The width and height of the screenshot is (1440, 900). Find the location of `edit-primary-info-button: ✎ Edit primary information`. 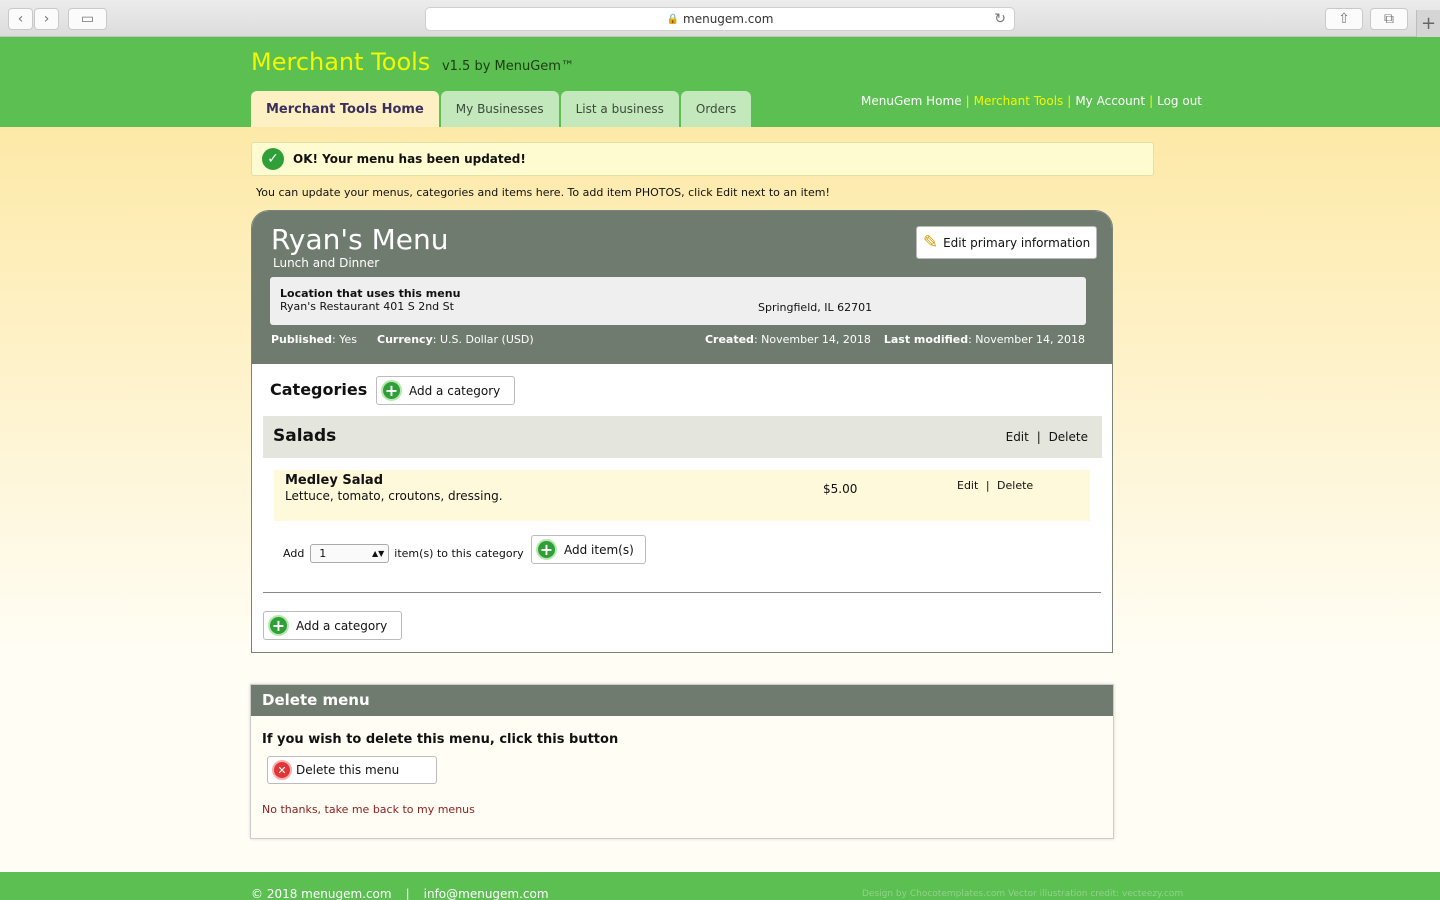

edit-primary-info-button: ✎ Edit primary information is located at coordinates (1006, 242).